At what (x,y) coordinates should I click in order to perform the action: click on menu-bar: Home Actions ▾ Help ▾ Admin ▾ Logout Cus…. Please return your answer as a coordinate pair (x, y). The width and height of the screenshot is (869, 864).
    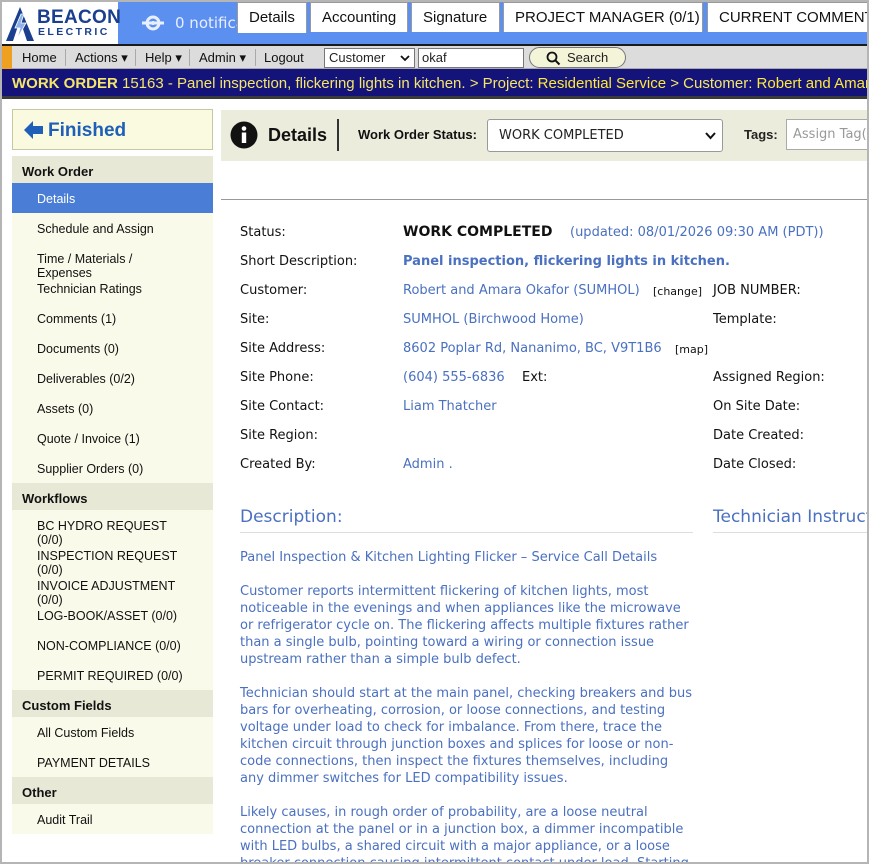
    Looking at the image, I should click on (434, 56).